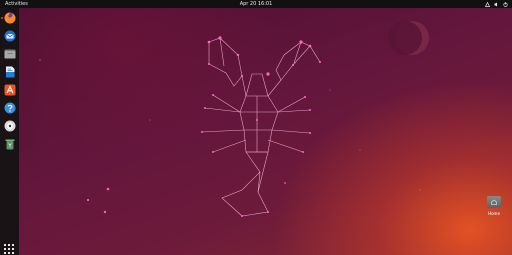  Describe the element at coordinates (9, 249) in the screenshot. I see `grid-icon` at that location.